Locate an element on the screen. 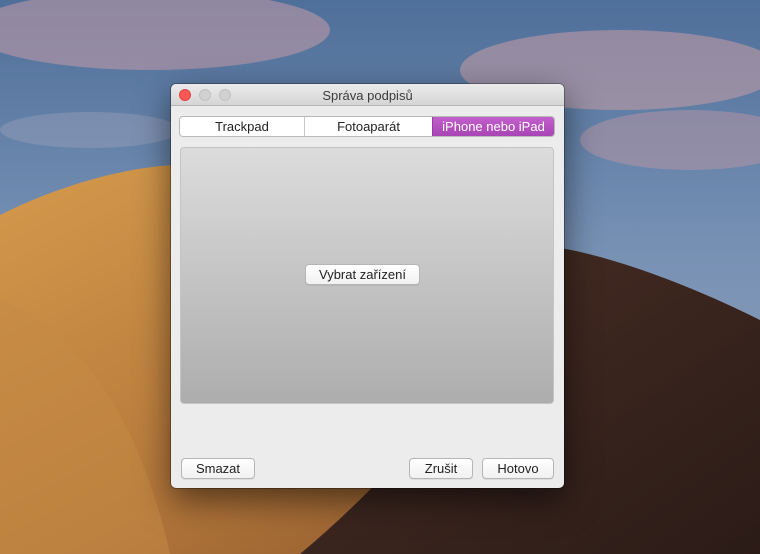  title-bar: Správa podpisů is located at coordinates (367, 95).